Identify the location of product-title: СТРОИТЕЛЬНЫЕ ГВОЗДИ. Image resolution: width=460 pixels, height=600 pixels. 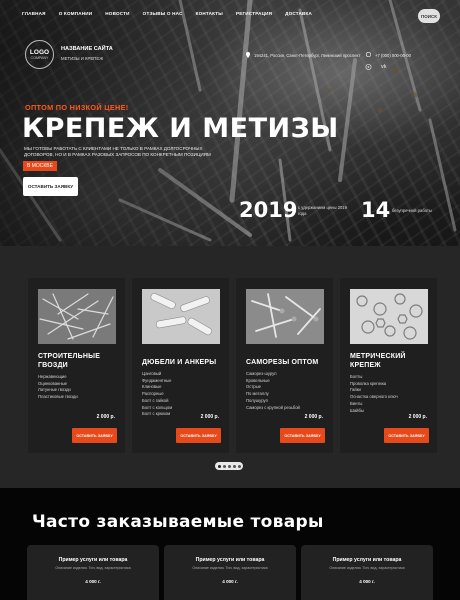
(69, 361).